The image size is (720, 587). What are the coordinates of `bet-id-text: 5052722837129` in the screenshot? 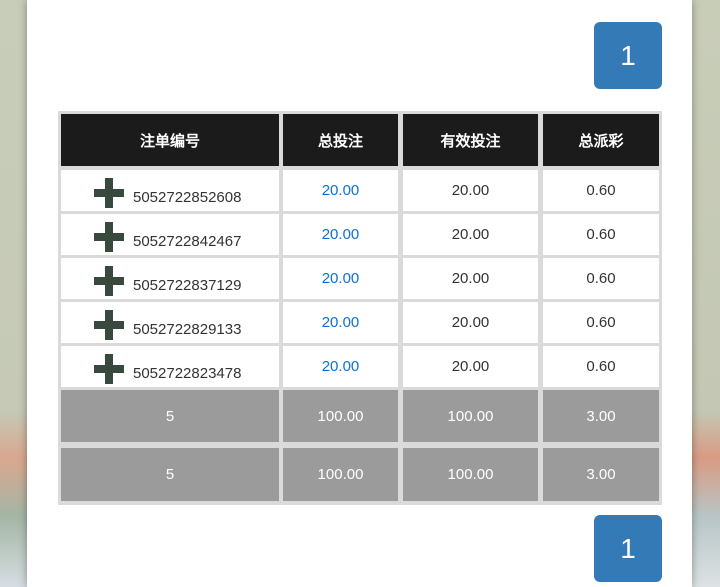 It's located at (187, 285).